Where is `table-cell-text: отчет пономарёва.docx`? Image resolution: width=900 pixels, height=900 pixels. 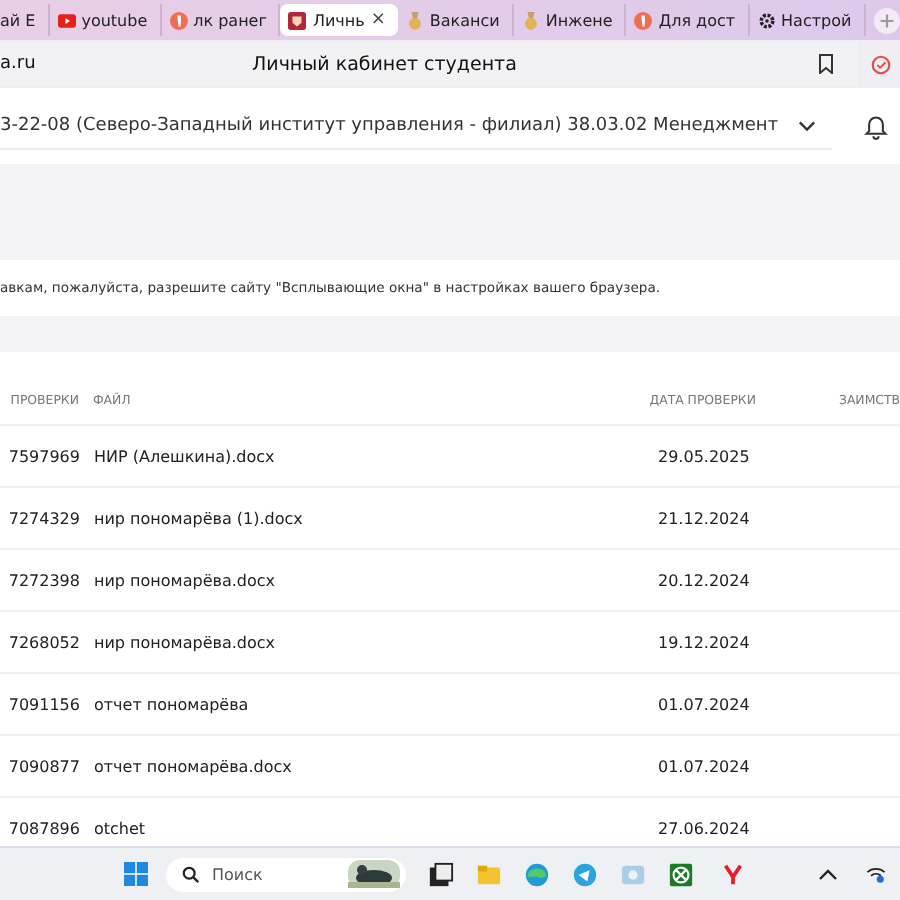 table-cell-text: отчет пономарёва.docx is located at coordinates (193, 766).